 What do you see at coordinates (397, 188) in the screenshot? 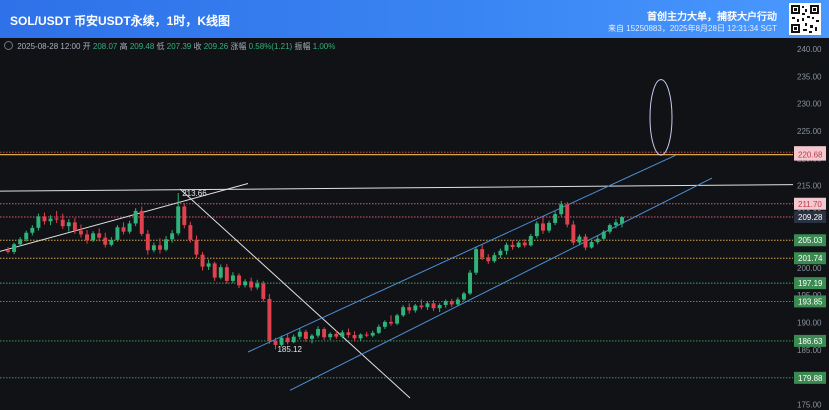
I see `flat-resistance-line` at bounding box center [397, 188].